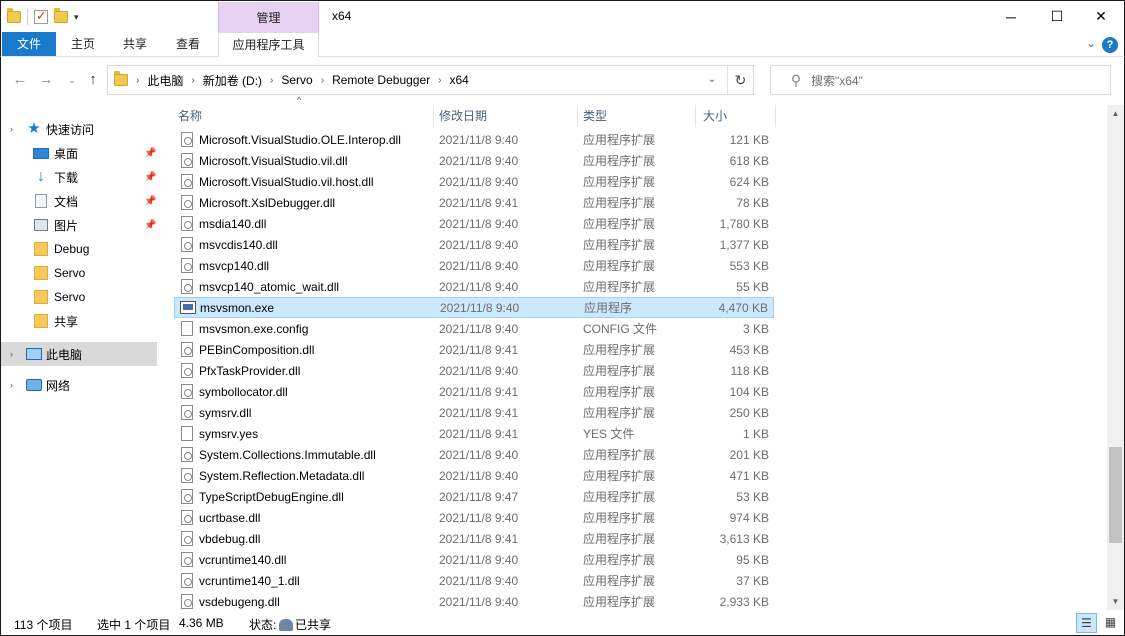  Describe the element at coordinates (474, 412) in the screenshot. I see `file-row: symsrv.dll 2021/11/8 9:41 应用程序扩展 250 KB` at that location.